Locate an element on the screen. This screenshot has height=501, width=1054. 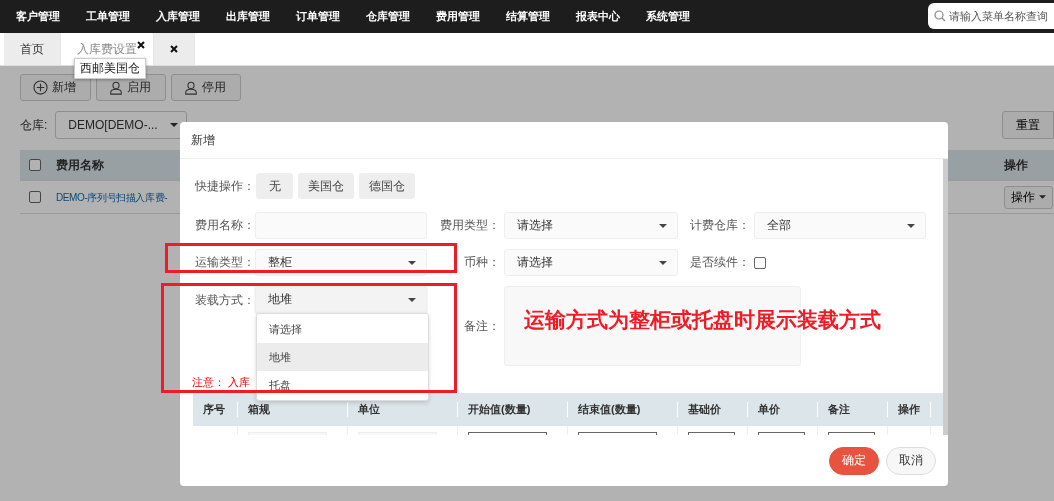
dialog-title: 新增 is located at coordinates (203, 140).